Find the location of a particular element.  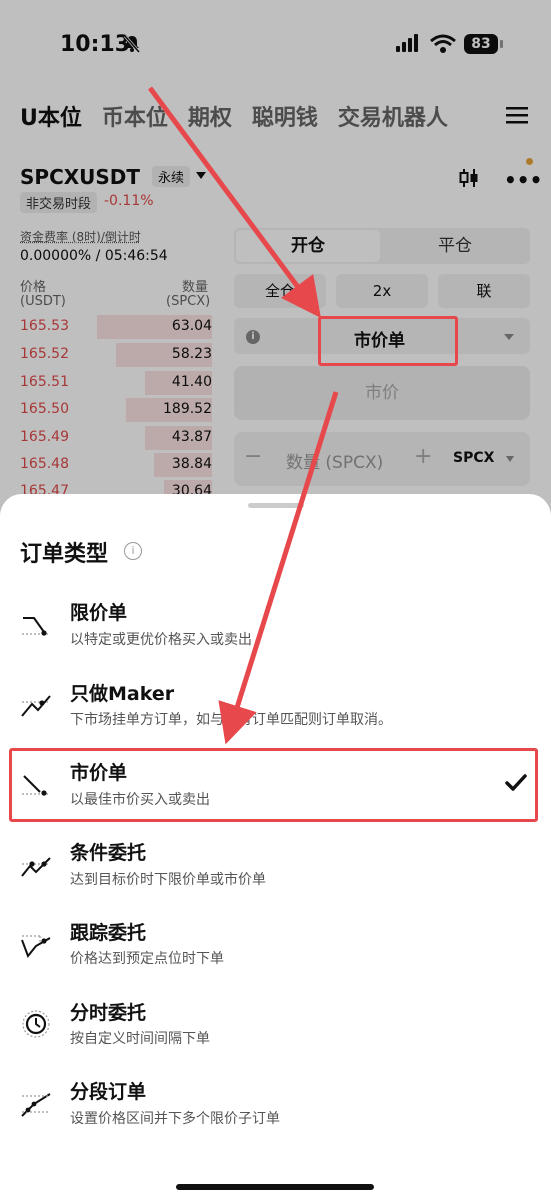

option-scaled-title: 分段订单 is located at coordinates (108, 1090).